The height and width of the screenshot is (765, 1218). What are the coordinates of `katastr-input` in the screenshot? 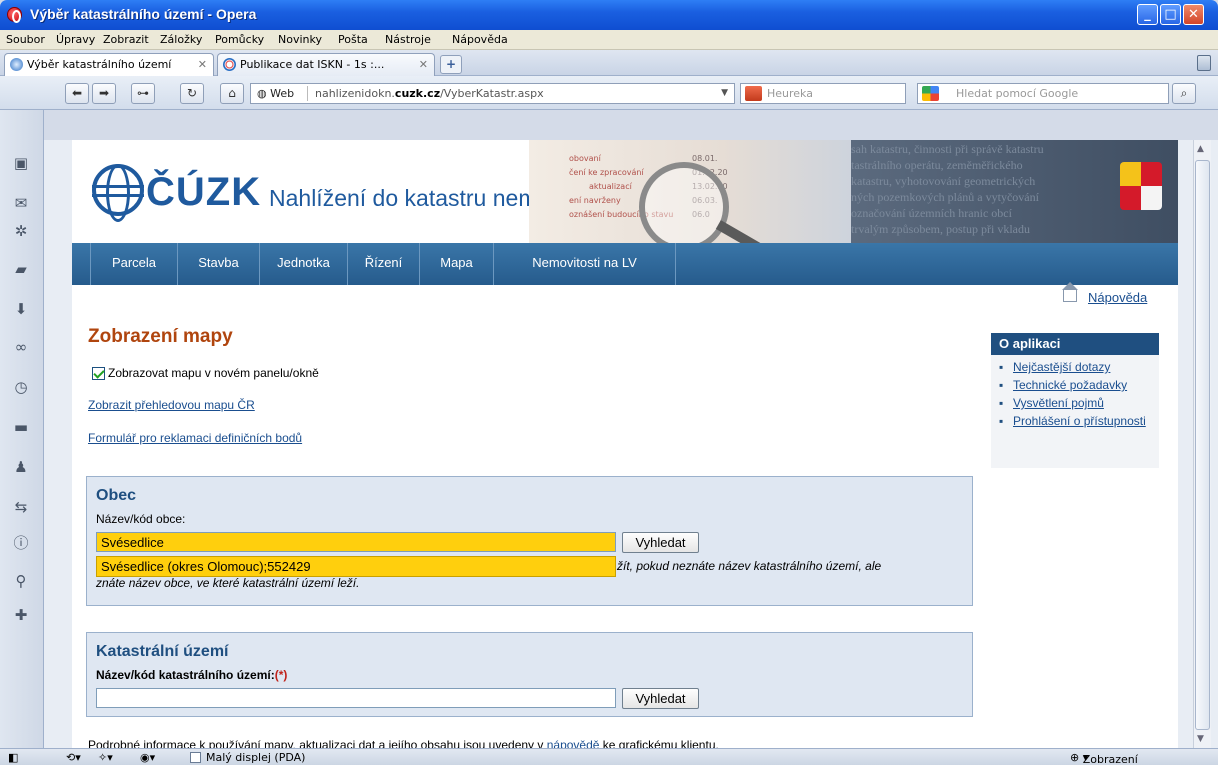 It's located at (356, 698).